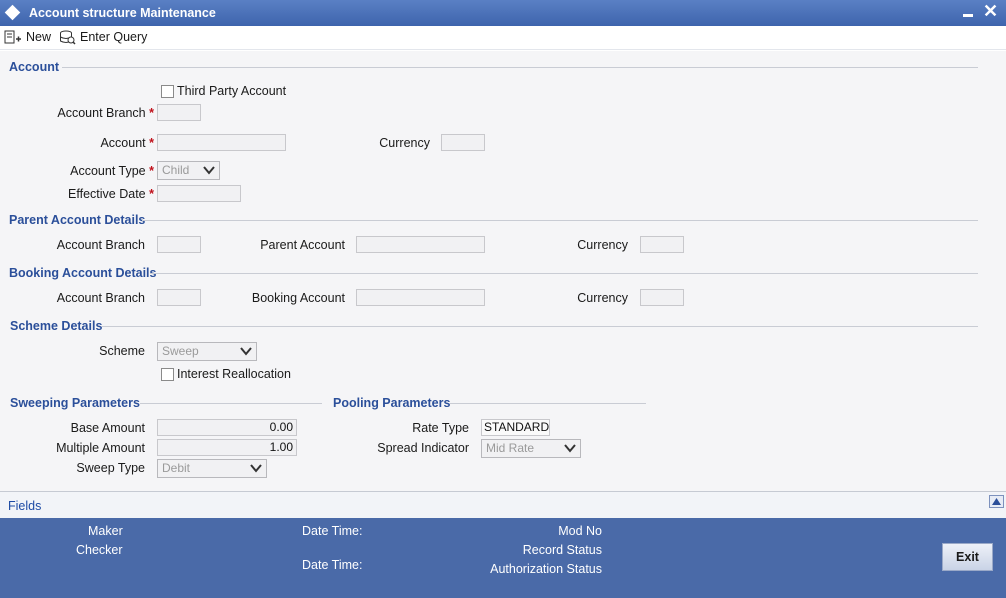 This screenshot has height=598, width=1006. I want to click on expand-up-icon, so click(996, 501).